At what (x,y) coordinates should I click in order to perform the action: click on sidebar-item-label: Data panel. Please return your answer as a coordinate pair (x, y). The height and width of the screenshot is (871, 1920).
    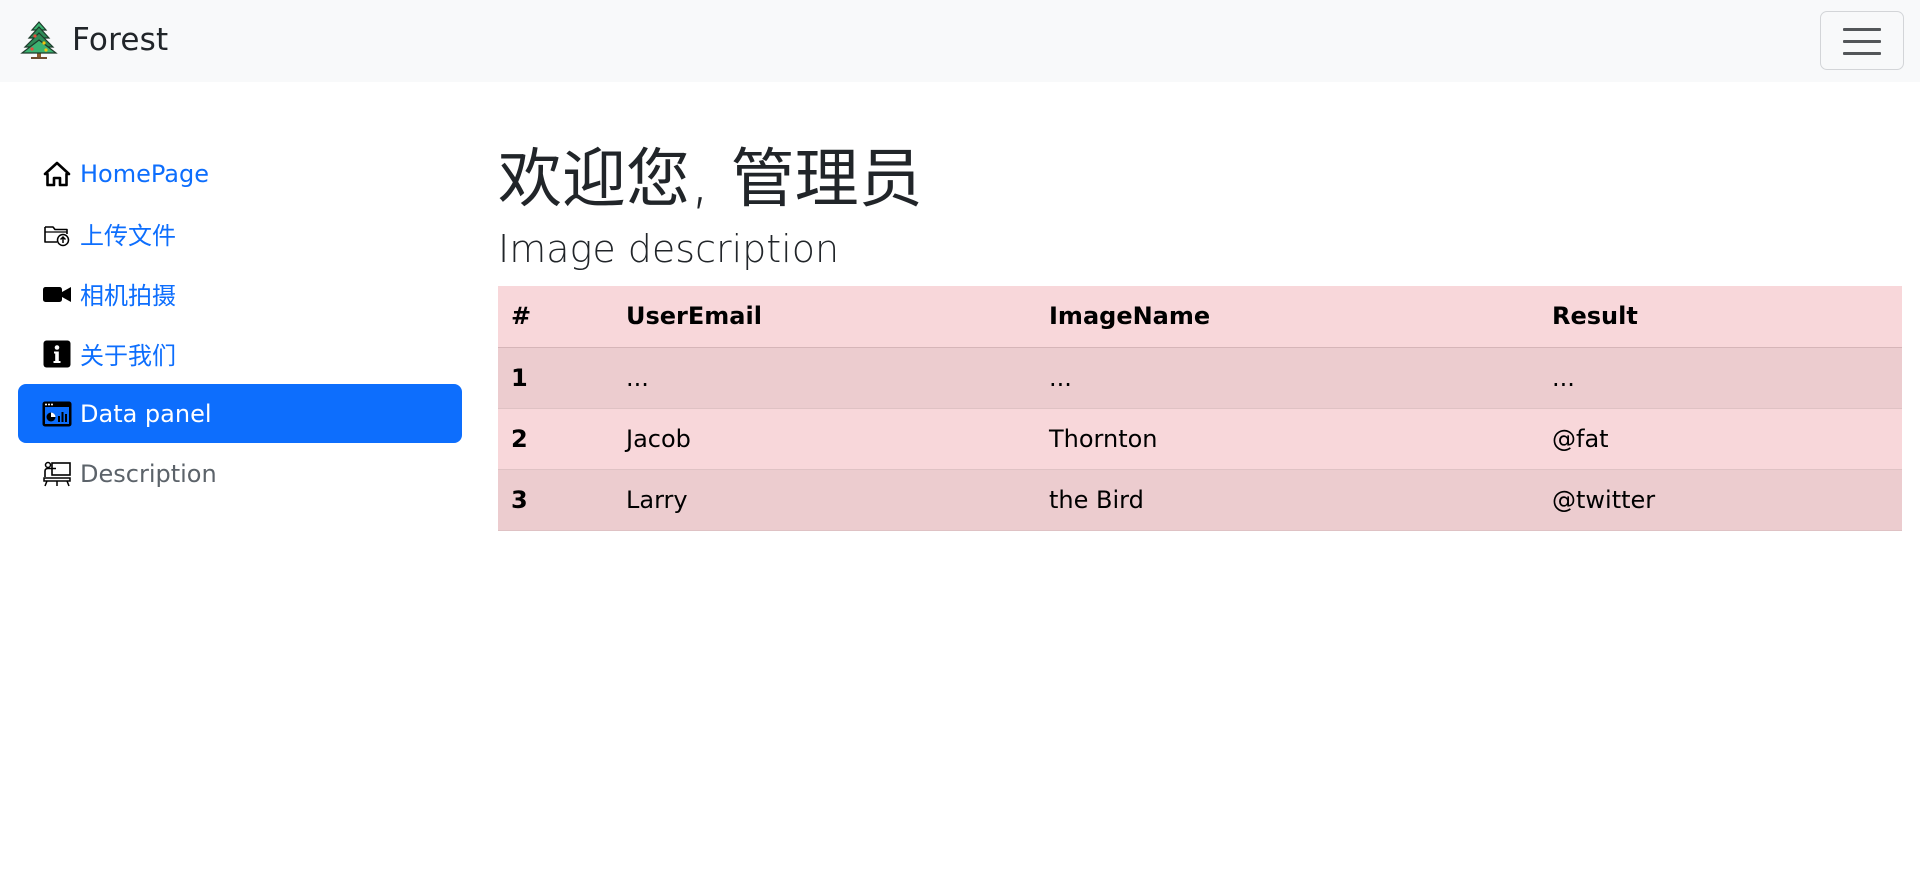
    Looking at the image, I should click on (146, 413).